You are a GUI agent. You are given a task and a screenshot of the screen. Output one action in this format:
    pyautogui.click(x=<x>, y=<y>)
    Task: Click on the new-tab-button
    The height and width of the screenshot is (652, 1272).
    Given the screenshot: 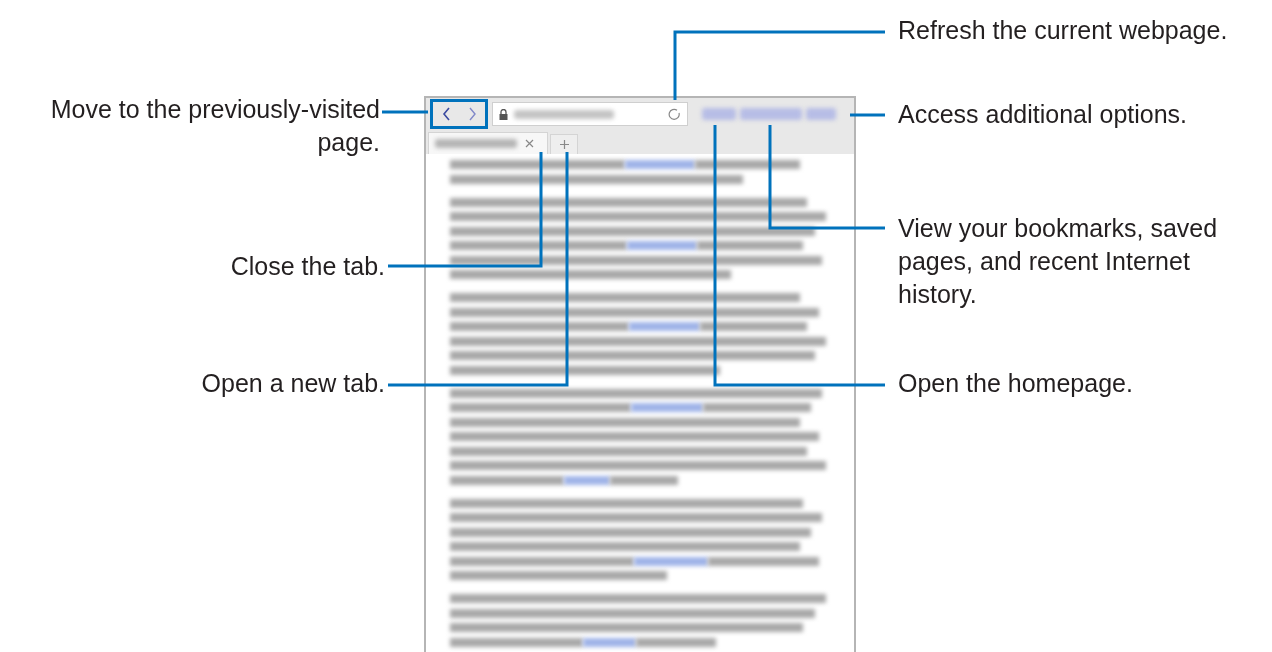 What is the action you would take?
    pyautogui.click(x=564, y=144)
    